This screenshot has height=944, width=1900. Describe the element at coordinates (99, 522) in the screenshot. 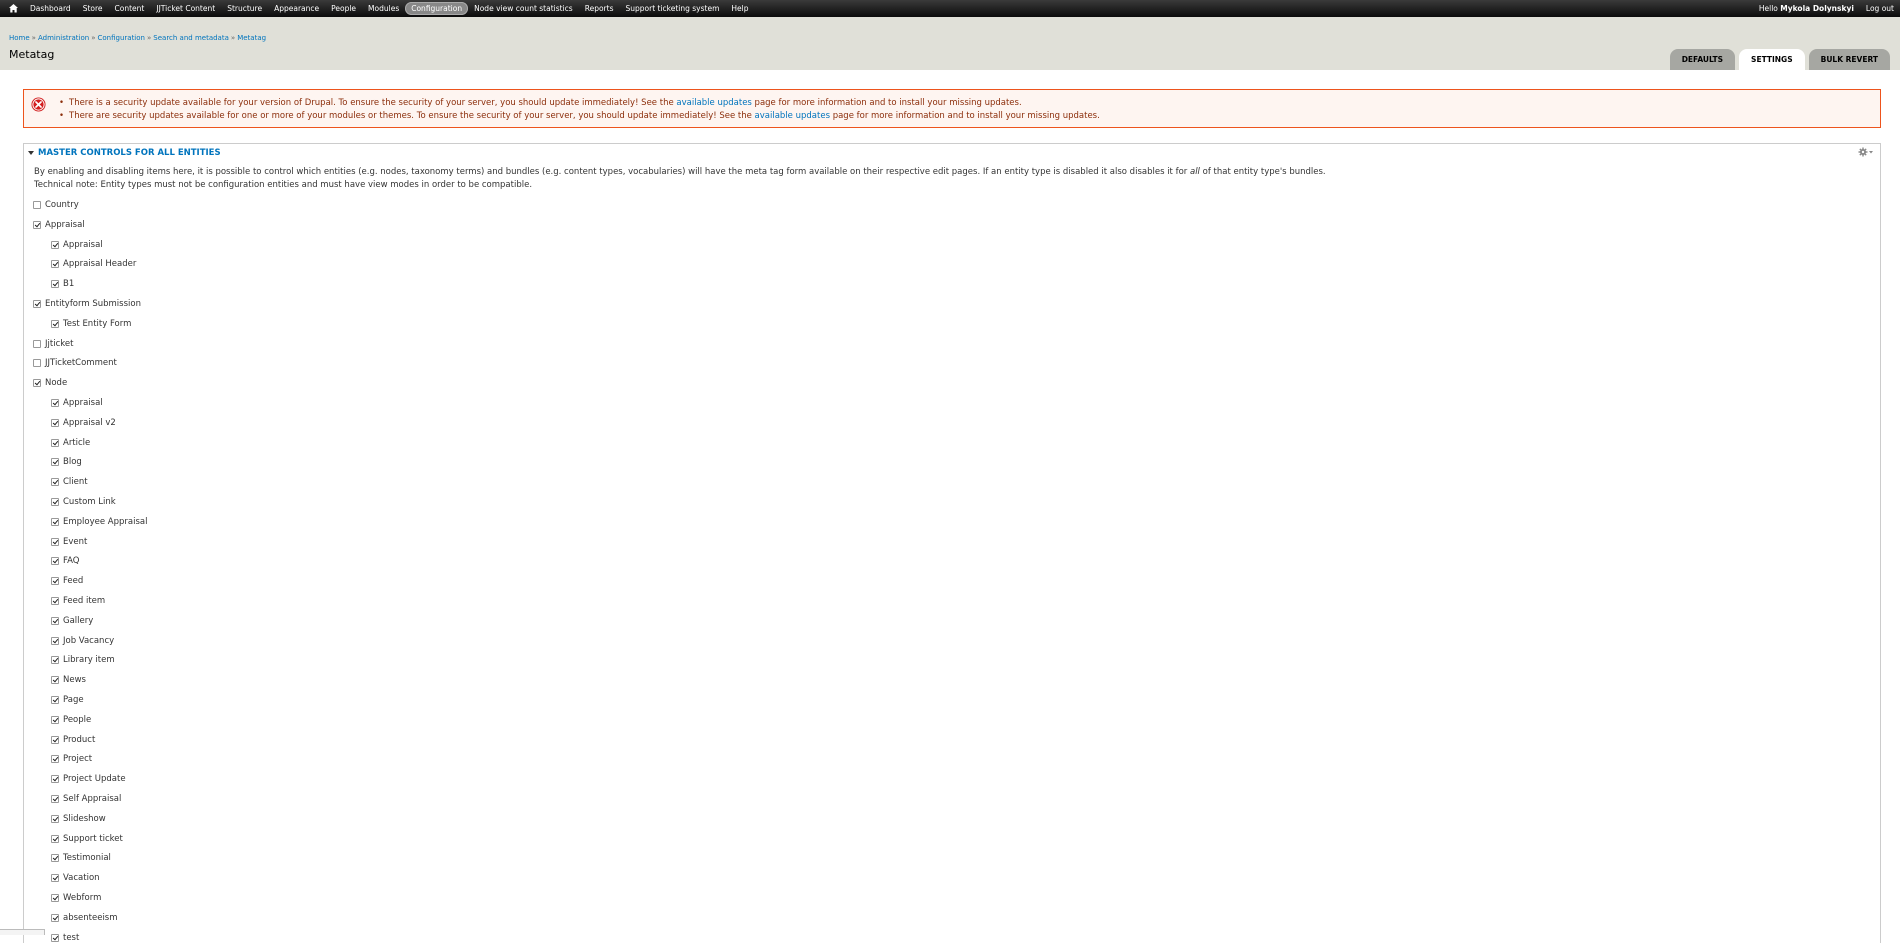

I see `bundle-checkbox: Employee Appraisal` at that location.